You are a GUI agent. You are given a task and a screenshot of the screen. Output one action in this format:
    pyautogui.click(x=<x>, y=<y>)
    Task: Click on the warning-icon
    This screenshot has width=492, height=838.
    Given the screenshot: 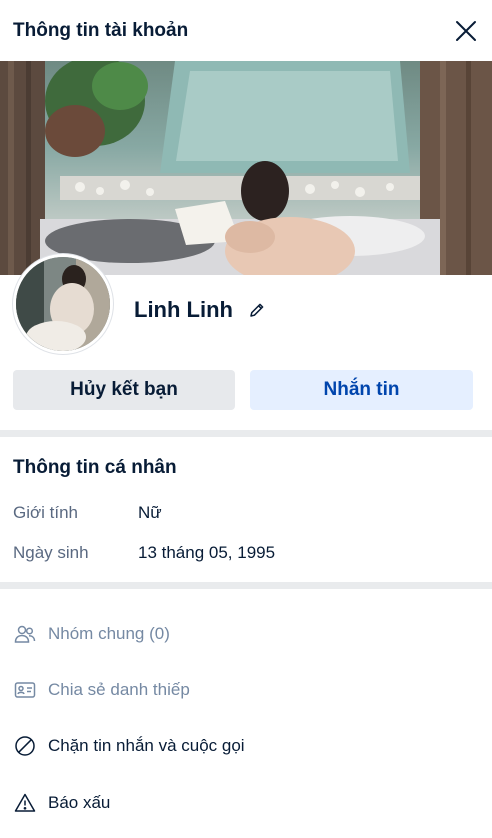 What is the action you would take?
    pyautogui.click(x=24, y=803)
    